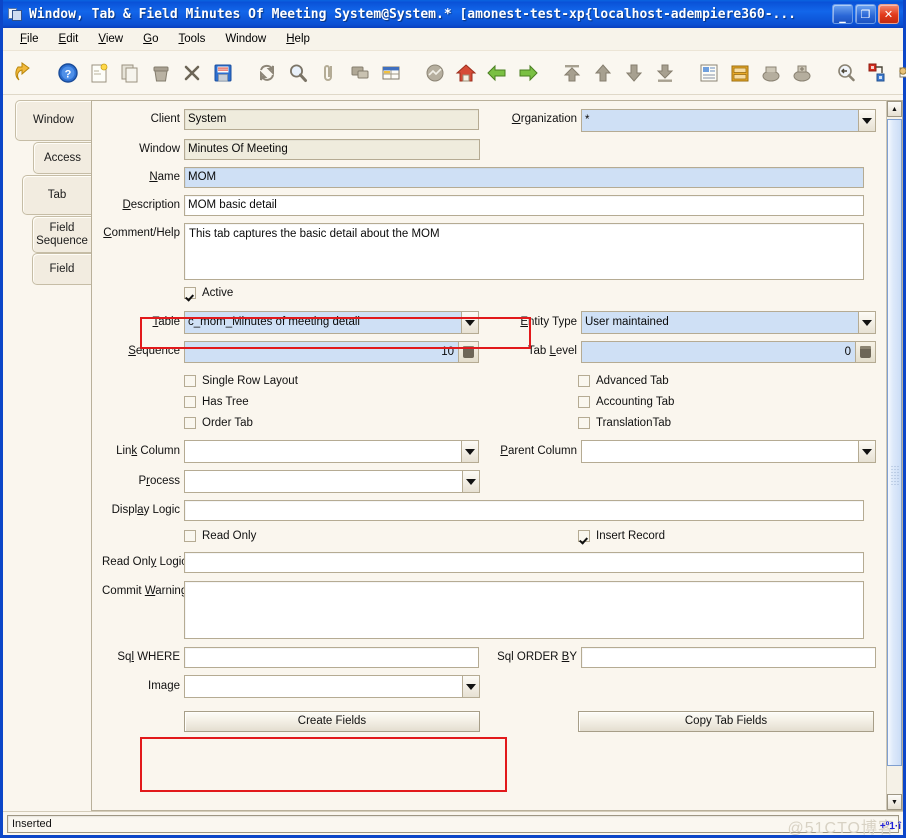  I want to click on minimize-button: _, so click(842, 14).